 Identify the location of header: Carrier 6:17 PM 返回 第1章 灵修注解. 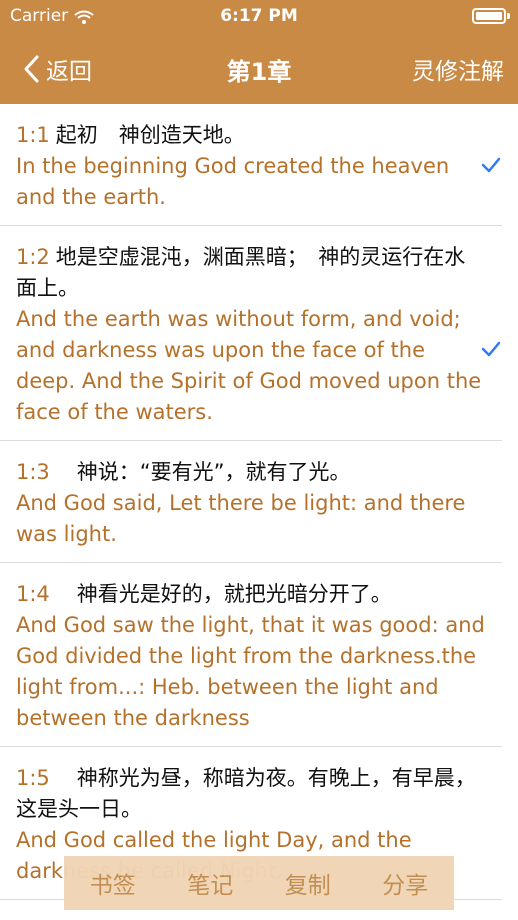
(259, 52).